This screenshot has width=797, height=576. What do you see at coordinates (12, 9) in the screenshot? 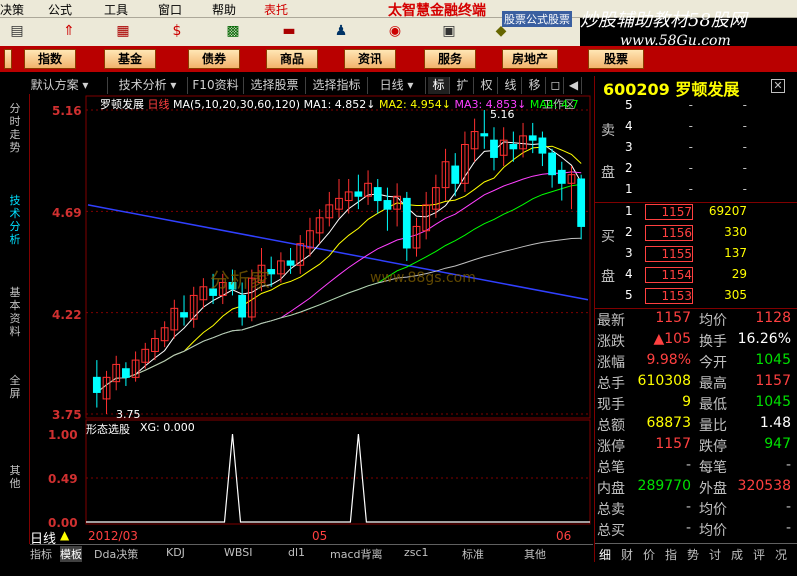
I see `menu-decision: 决策` at bounding box center [12, 9].